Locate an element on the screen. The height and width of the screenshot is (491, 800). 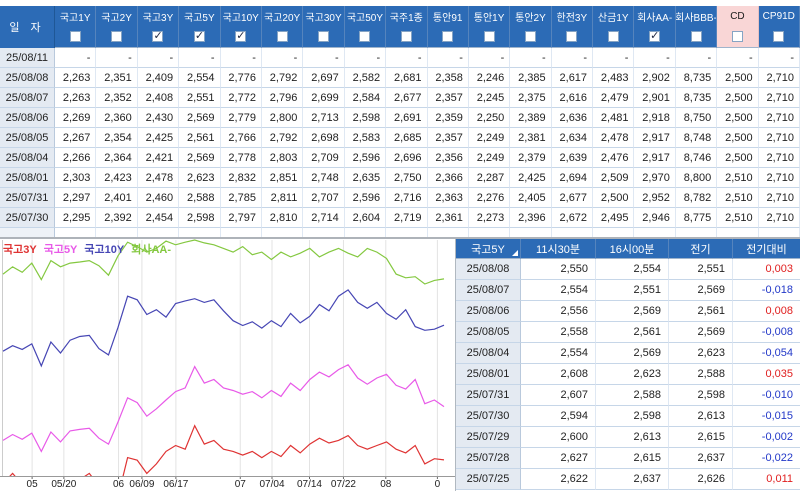
rate-cell: 2,245 is located at coordinates (489, 98).